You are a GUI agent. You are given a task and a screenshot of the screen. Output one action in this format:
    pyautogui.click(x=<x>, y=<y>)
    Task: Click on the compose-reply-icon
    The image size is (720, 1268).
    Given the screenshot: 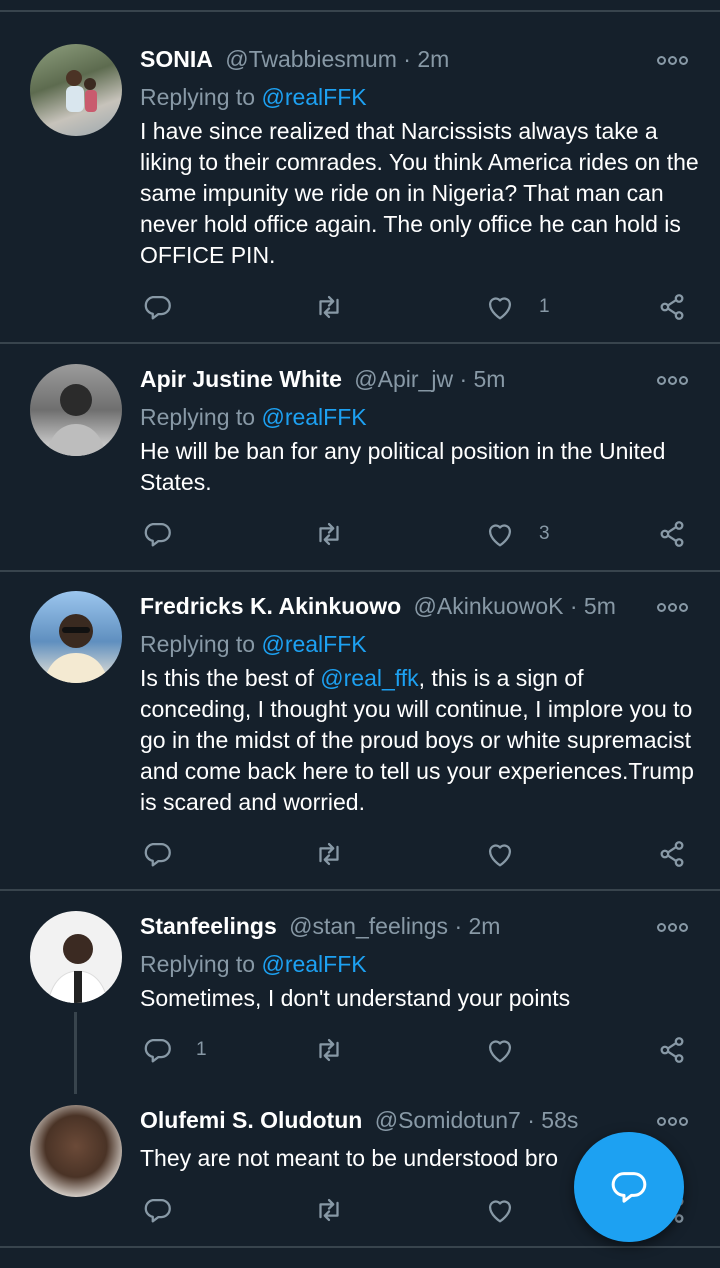 What is the action you would take?
    pyautogui.click(x=629, y=1187)
    